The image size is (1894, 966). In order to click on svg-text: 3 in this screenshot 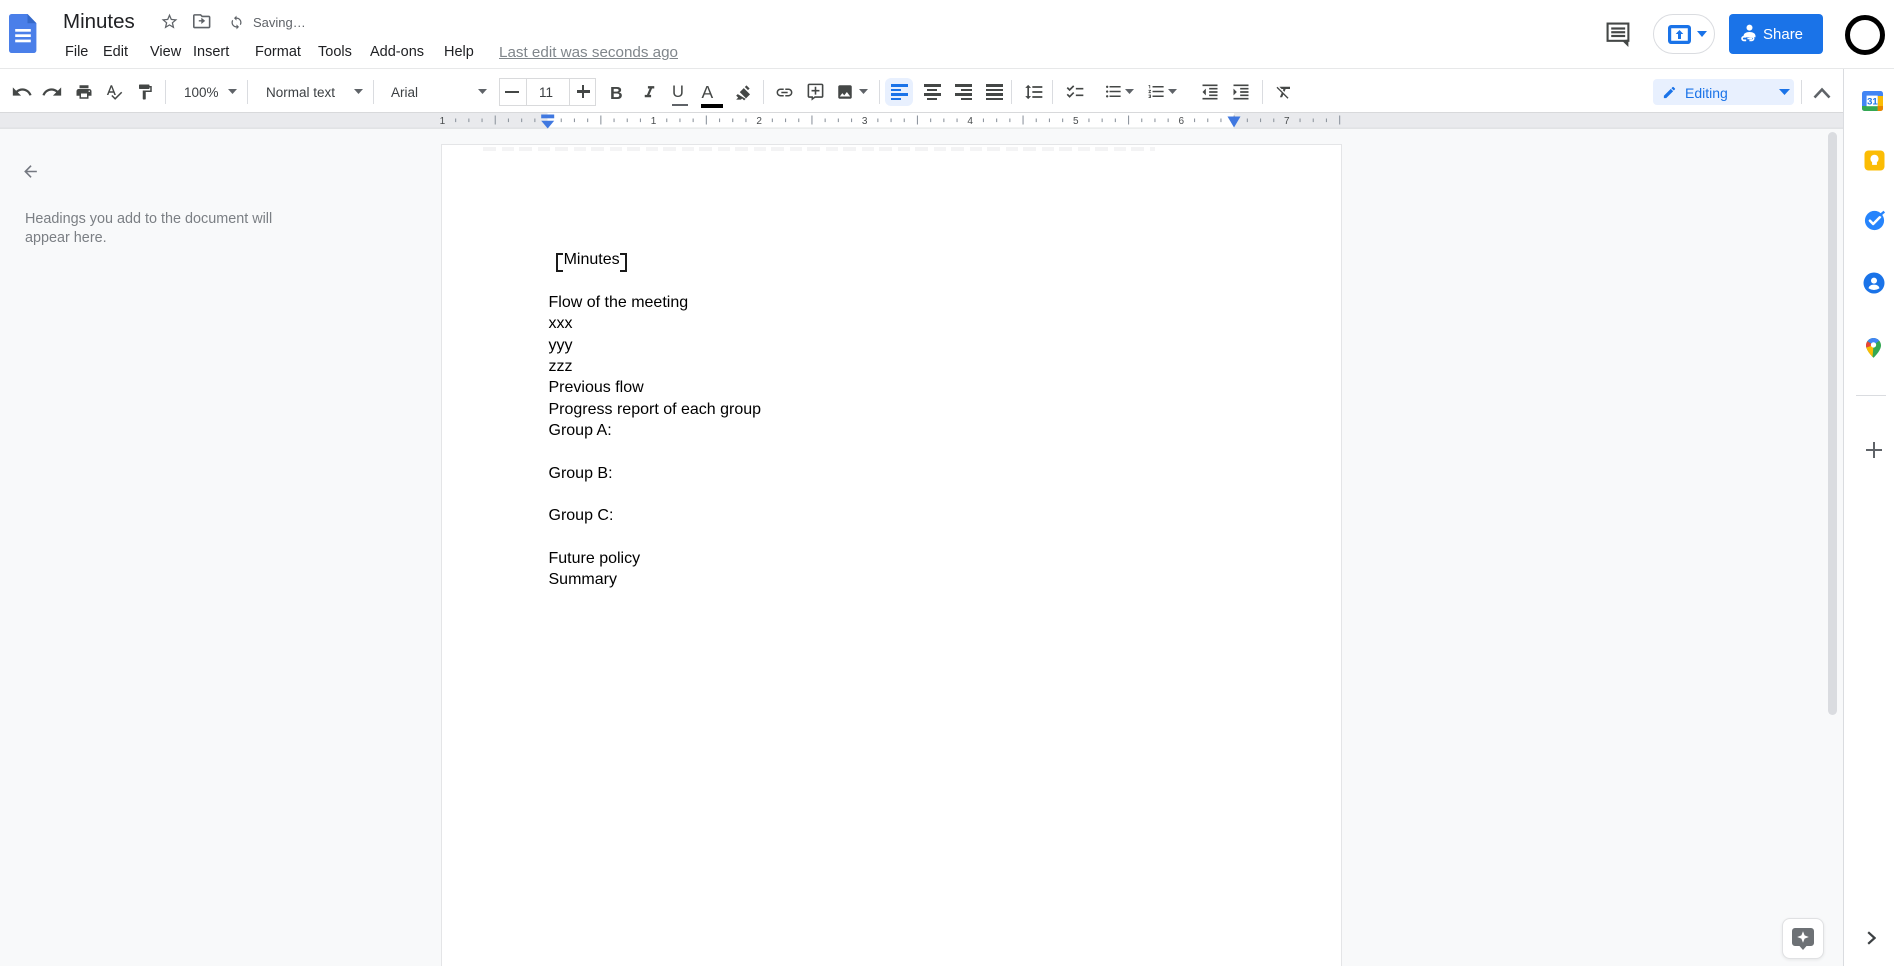, I will do `click(865, 121)`.